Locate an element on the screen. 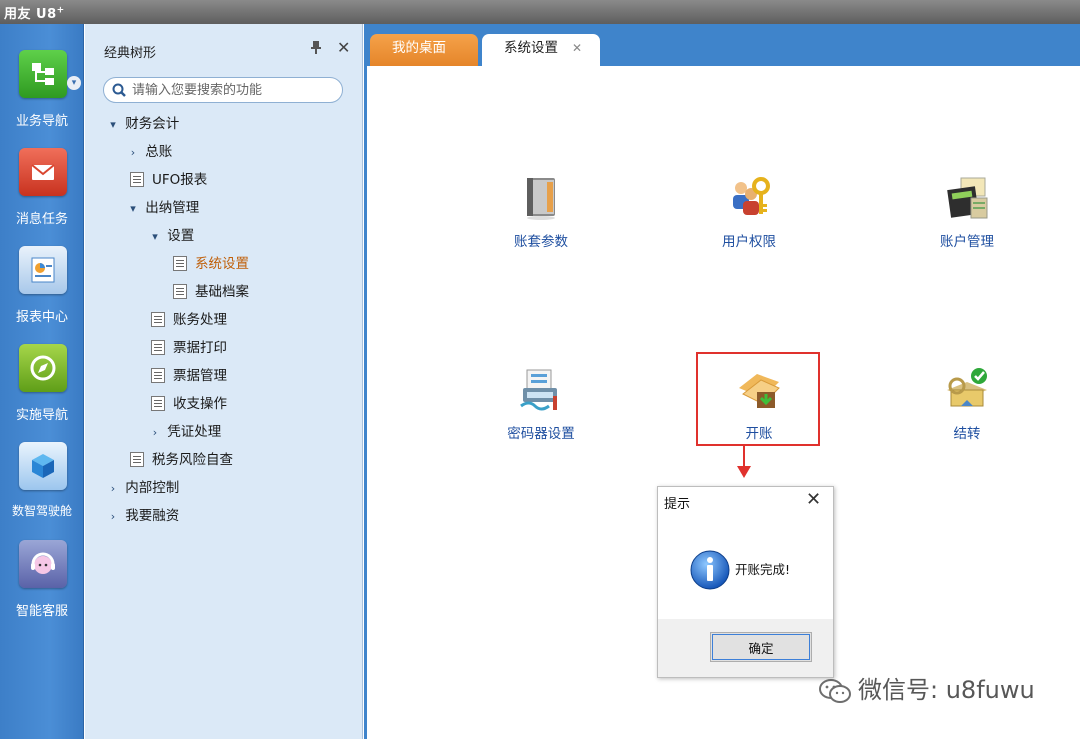 The width and height of the screenshot is (1080, 739). rail-item-message-task: 消息任务 is located at coordinates (42, 197).